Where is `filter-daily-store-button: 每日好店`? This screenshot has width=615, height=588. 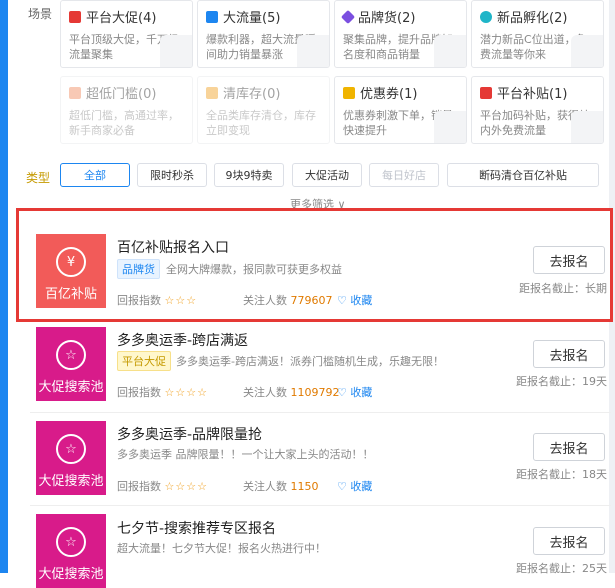
filter-daily-store-button: 每日好店 is located at coordinates (404, 175).